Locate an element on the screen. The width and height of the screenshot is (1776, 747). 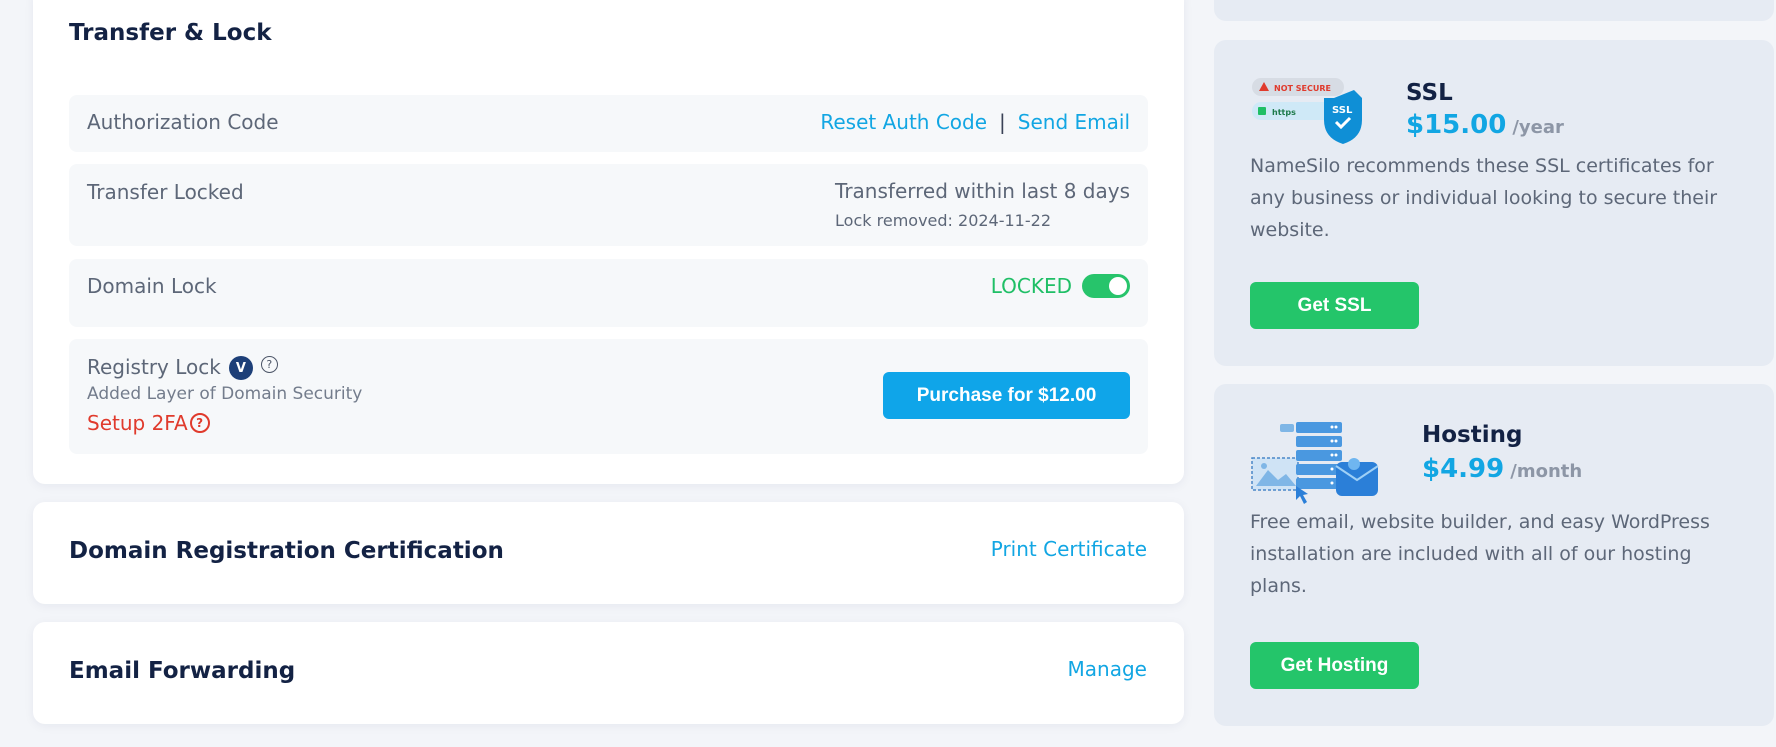
not-secure-text: NOT SECURE is located at coordinates (1302, 88).